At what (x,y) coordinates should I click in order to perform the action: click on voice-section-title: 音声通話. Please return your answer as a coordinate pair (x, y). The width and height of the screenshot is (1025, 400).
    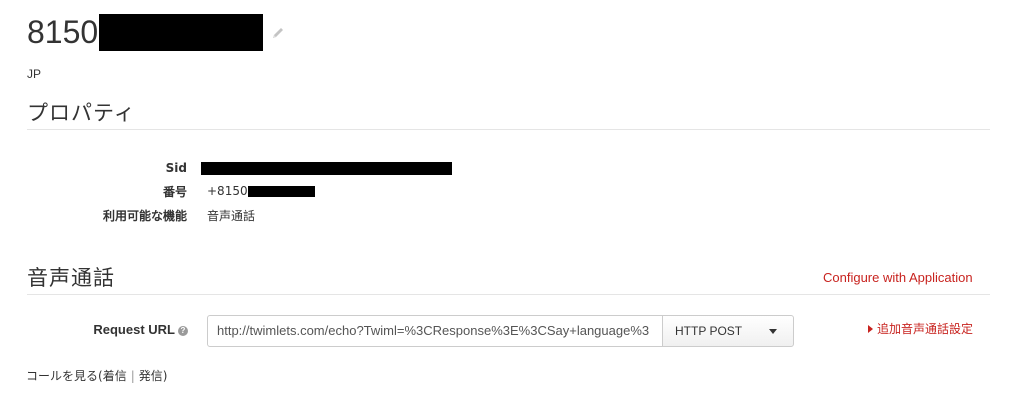
    Looking at the image, I should click on (71, 278).